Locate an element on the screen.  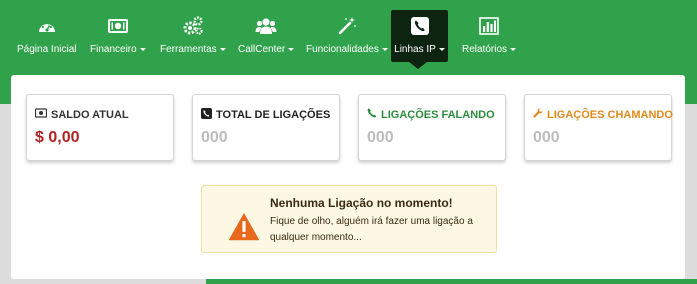
bar-chart-icon is located at coordinates (489, 26).